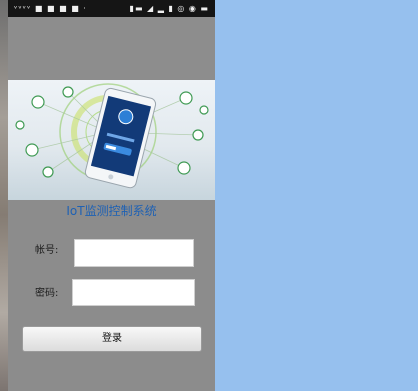 This screenshot has width=418, height=391. Describe the element at coordinates (184, 168) in the screenshot. I see `lock-node-icon` at that location.